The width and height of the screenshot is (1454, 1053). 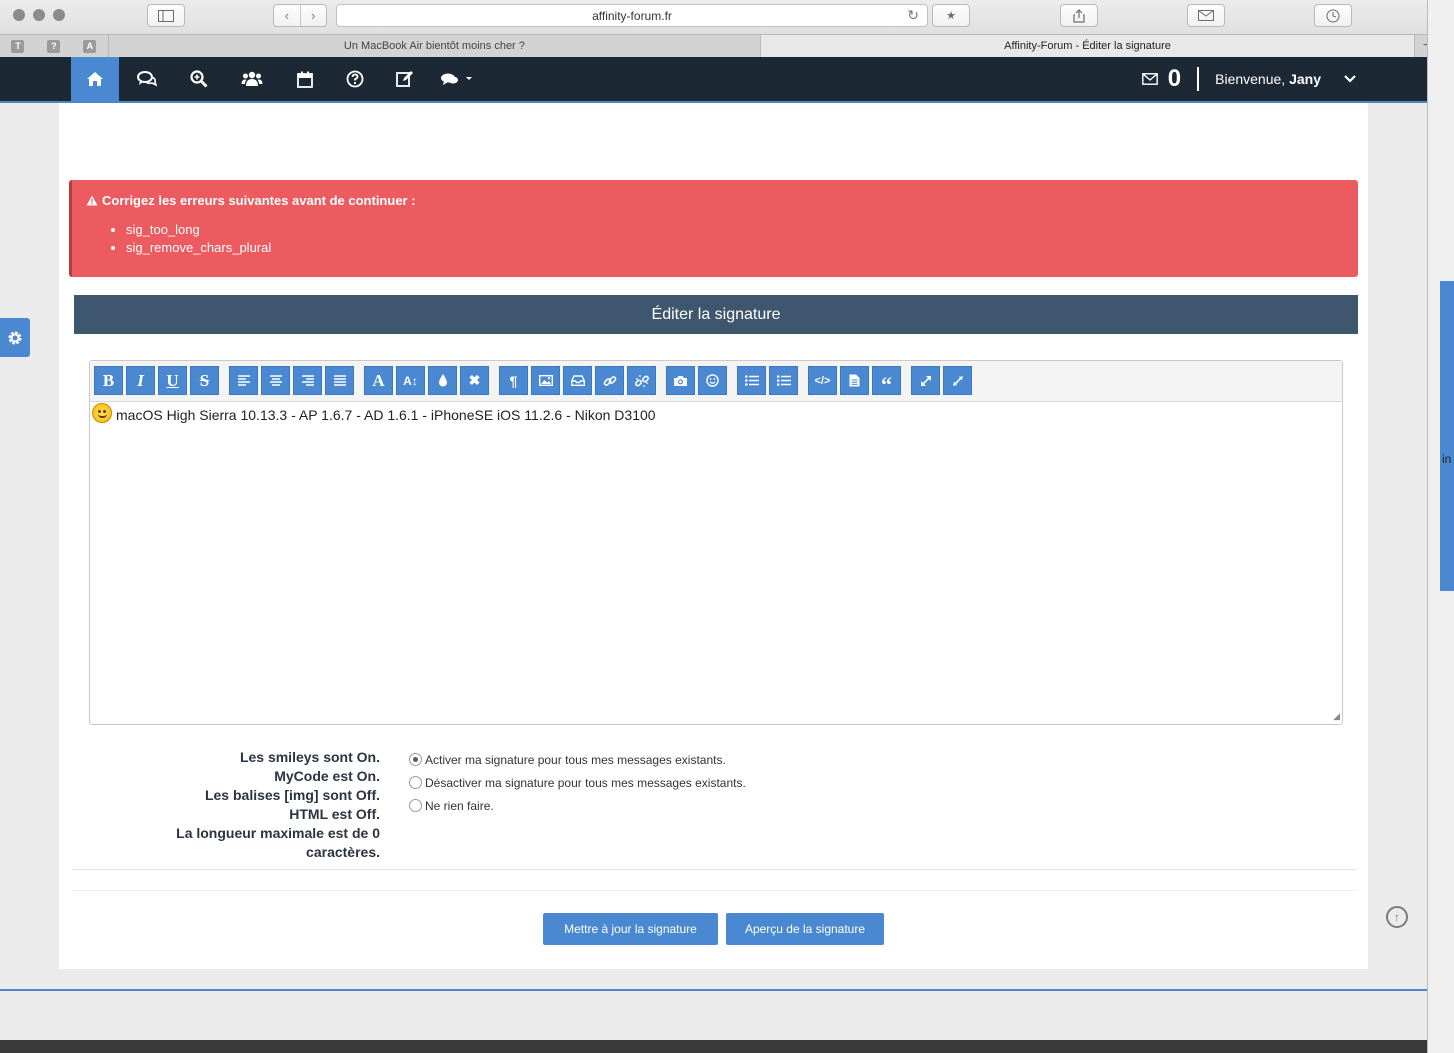 I want to click on emoticon-button, so click(x=712, y=380).